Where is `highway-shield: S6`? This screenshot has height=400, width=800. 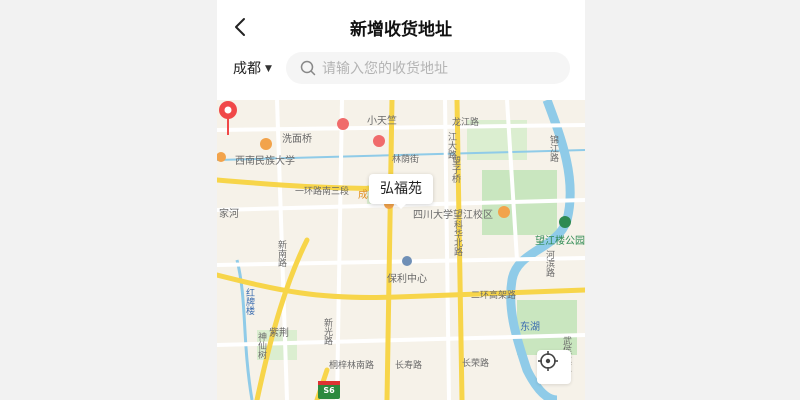 highway-shield: S6 is located at coordinates (329, 390).